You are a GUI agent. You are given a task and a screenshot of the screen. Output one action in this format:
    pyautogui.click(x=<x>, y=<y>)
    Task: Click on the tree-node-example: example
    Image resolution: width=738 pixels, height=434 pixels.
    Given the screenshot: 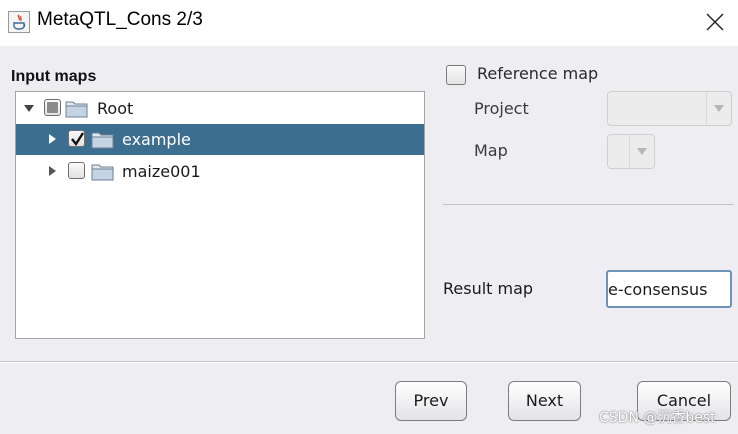 What is the action you would take?
    pyautogui.click(x=220, y=139)
    